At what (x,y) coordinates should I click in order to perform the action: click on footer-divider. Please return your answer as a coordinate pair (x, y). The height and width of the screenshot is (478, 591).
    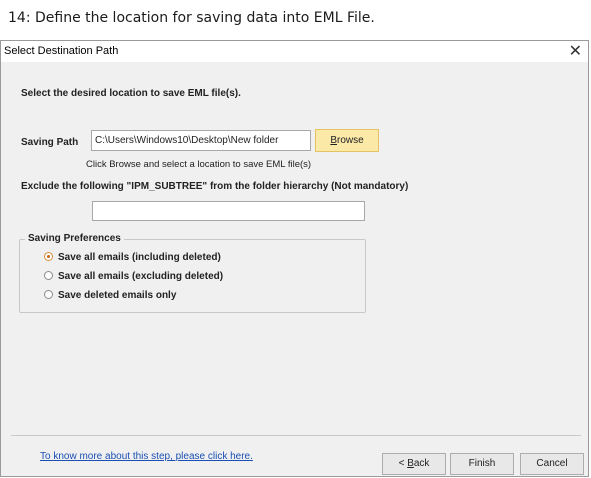
    Looking at the image, I should click on (296, 435).